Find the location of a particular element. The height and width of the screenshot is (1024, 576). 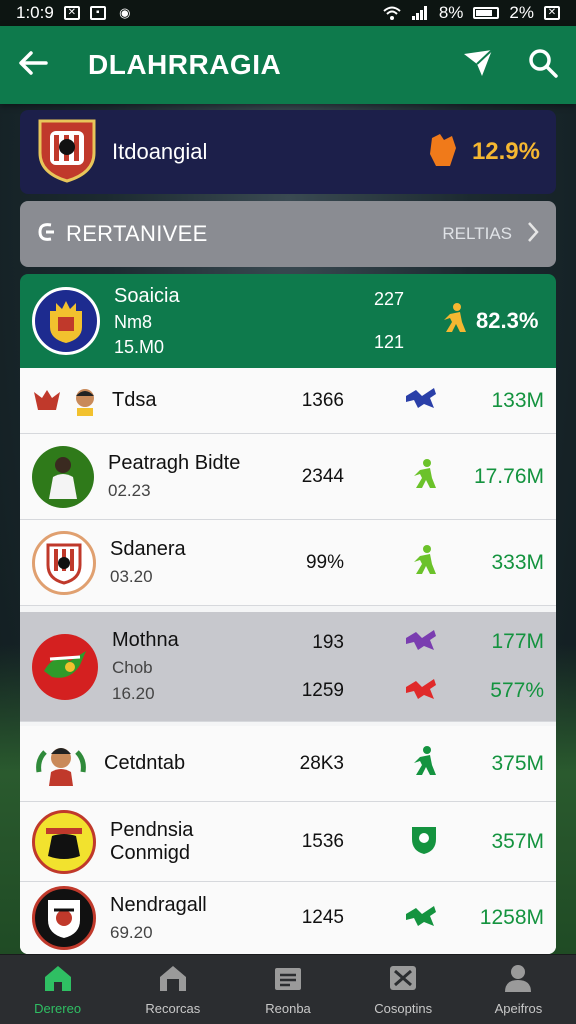

row-team-name: Tdsa is located at coordinates (134, 400).